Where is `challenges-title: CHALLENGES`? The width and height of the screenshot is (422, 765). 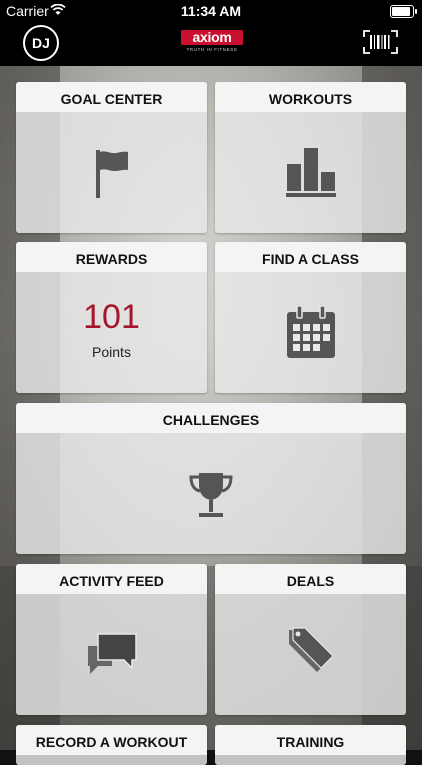
challenges-title: CHALLENGES is located at coordinates (211, 418).